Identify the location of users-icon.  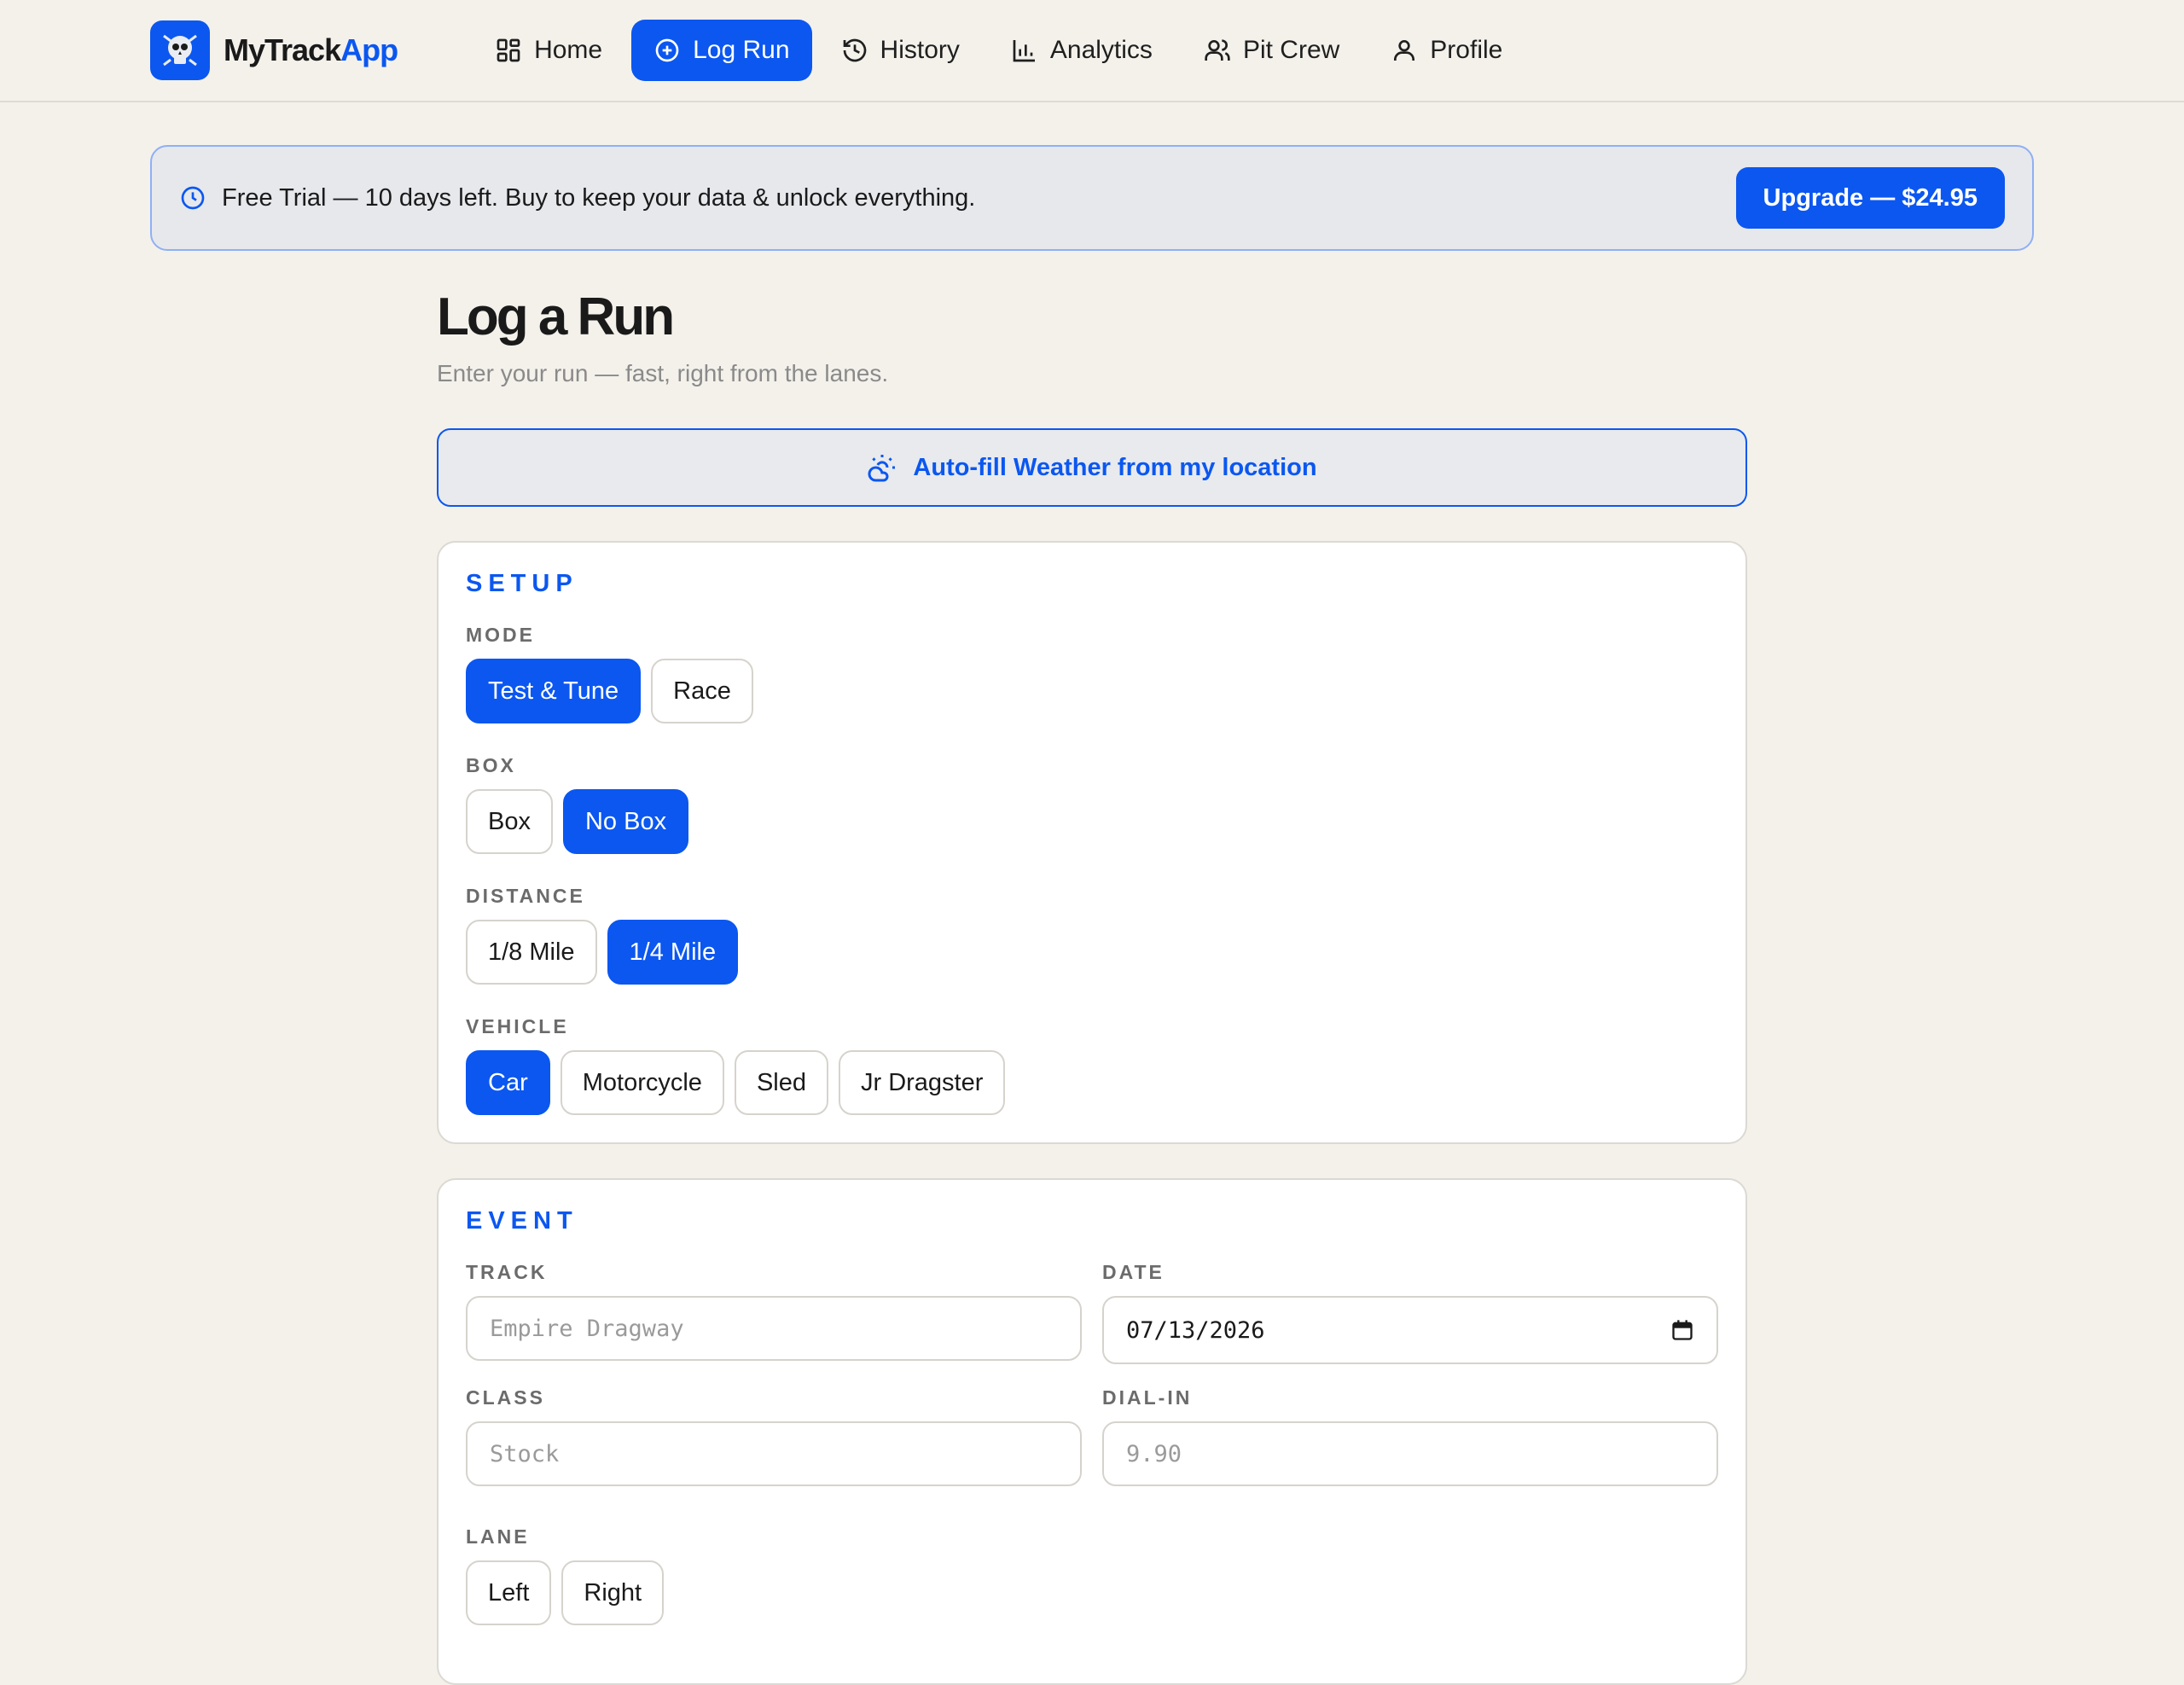
(1217, 50).